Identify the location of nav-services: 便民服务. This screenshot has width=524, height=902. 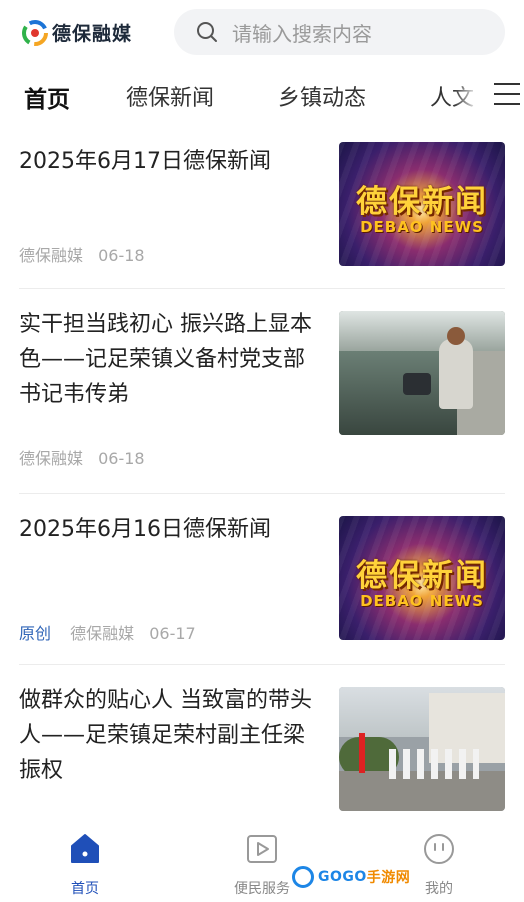
(262, 865).